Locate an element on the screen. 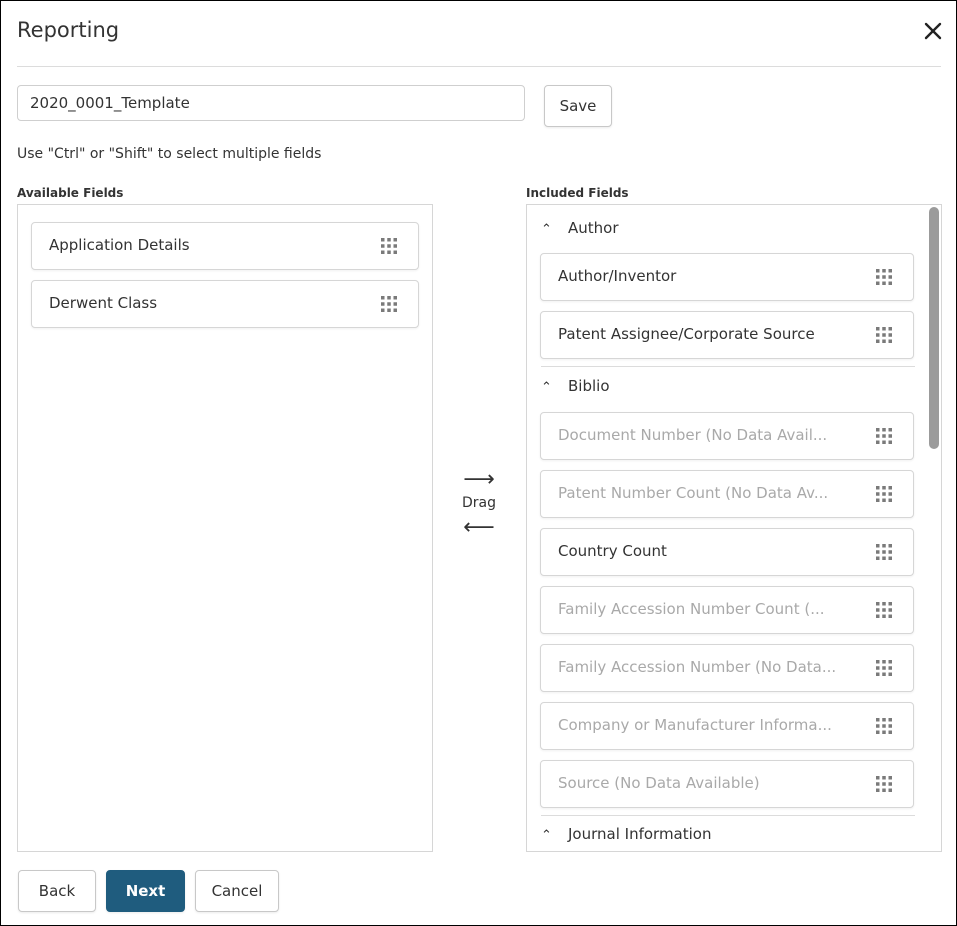 Image resolution: width=957 pixels, height=926 pixels. scrollbar-thumb is located at coordinates (934, 328).